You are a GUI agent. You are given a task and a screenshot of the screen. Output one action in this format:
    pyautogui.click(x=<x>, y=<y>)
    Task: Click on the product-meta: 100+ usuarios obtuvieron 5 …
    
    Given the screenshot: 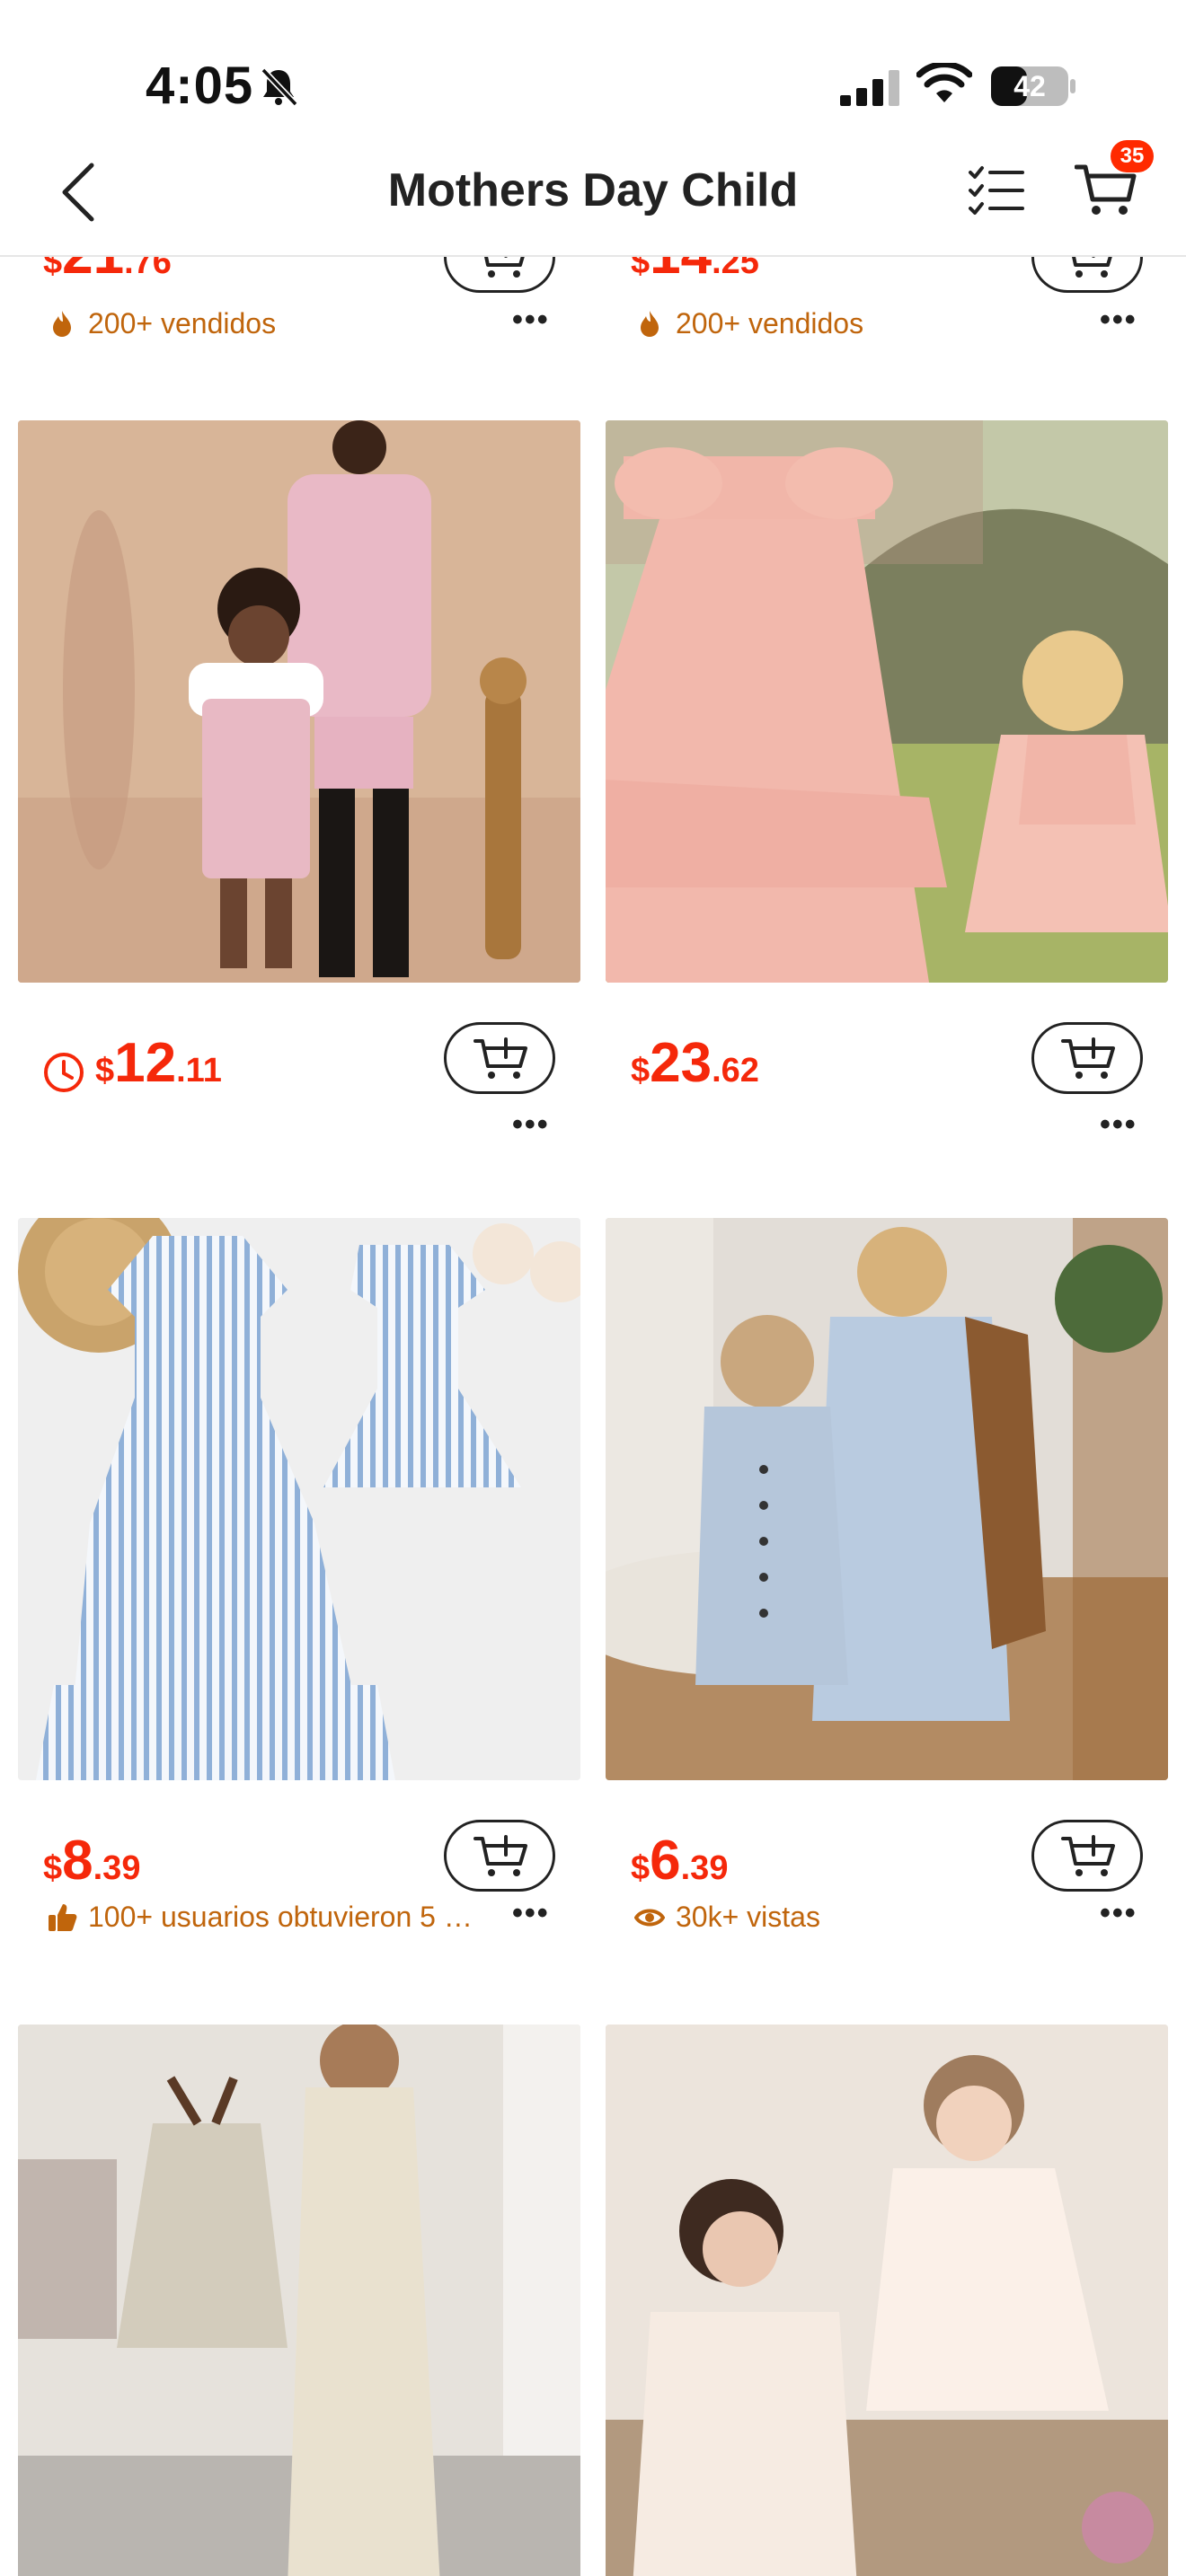 What is the action you would take?
    pyautogui.click(x=260, y=1917)
    